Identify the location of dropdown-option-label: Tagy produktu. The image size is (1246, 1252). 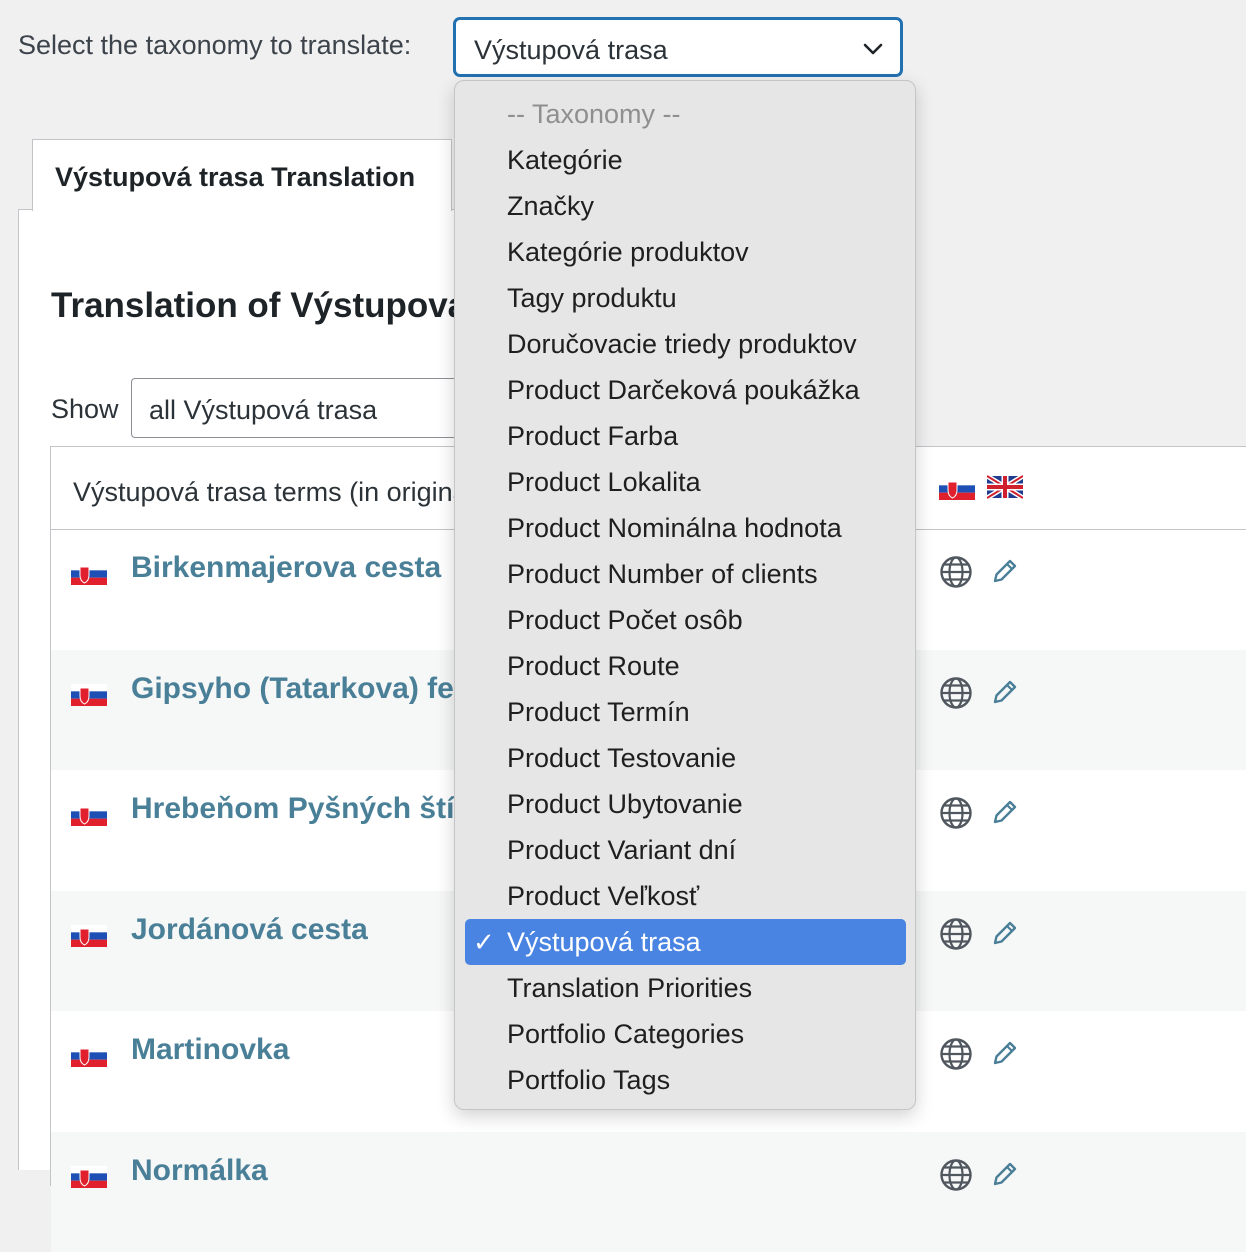
(592, 298).